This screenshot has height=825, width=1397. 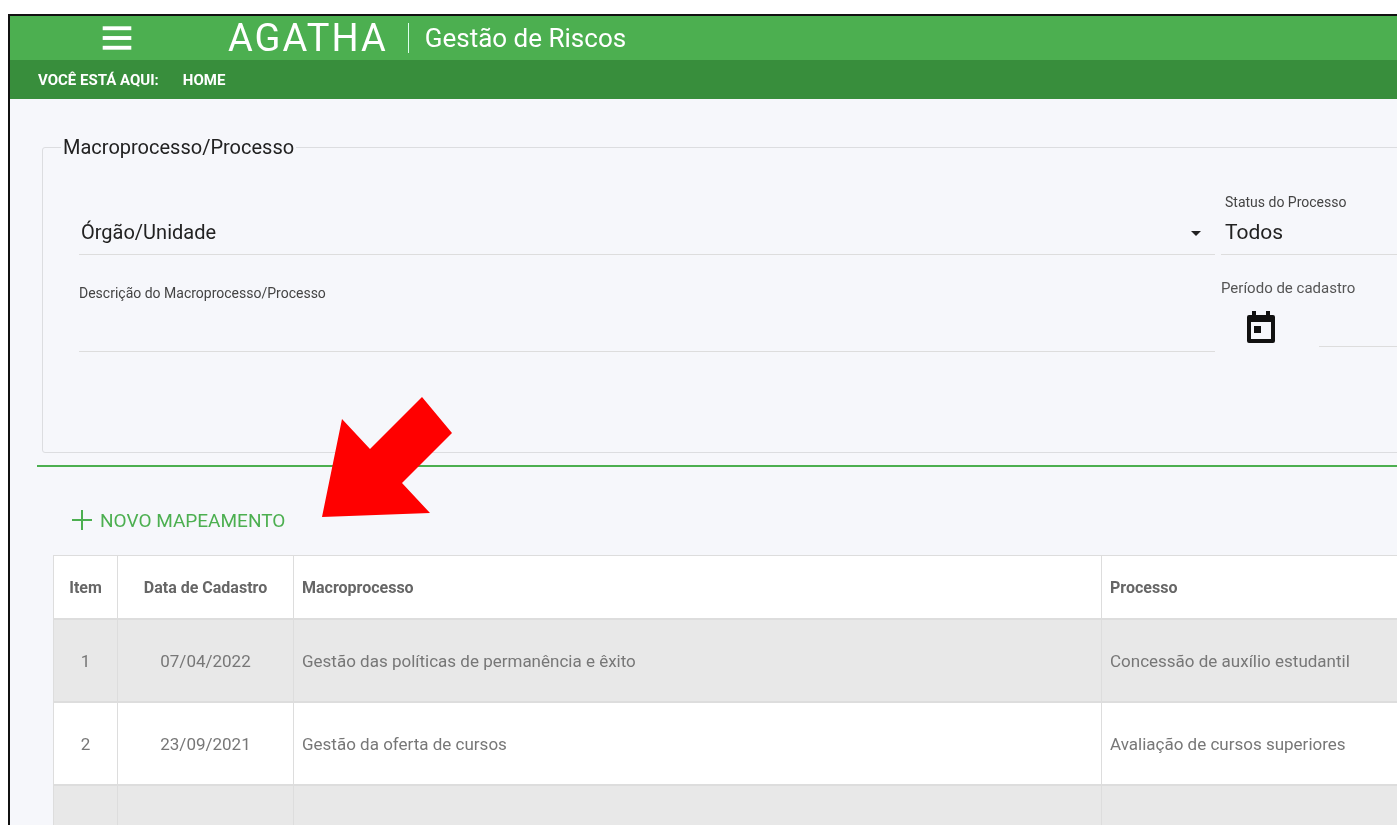 What do you see at coordinates (525, 38) in the screenshot?
I see `app-subtitle: Gestão de Riscos` at bounding box center [525, 38].